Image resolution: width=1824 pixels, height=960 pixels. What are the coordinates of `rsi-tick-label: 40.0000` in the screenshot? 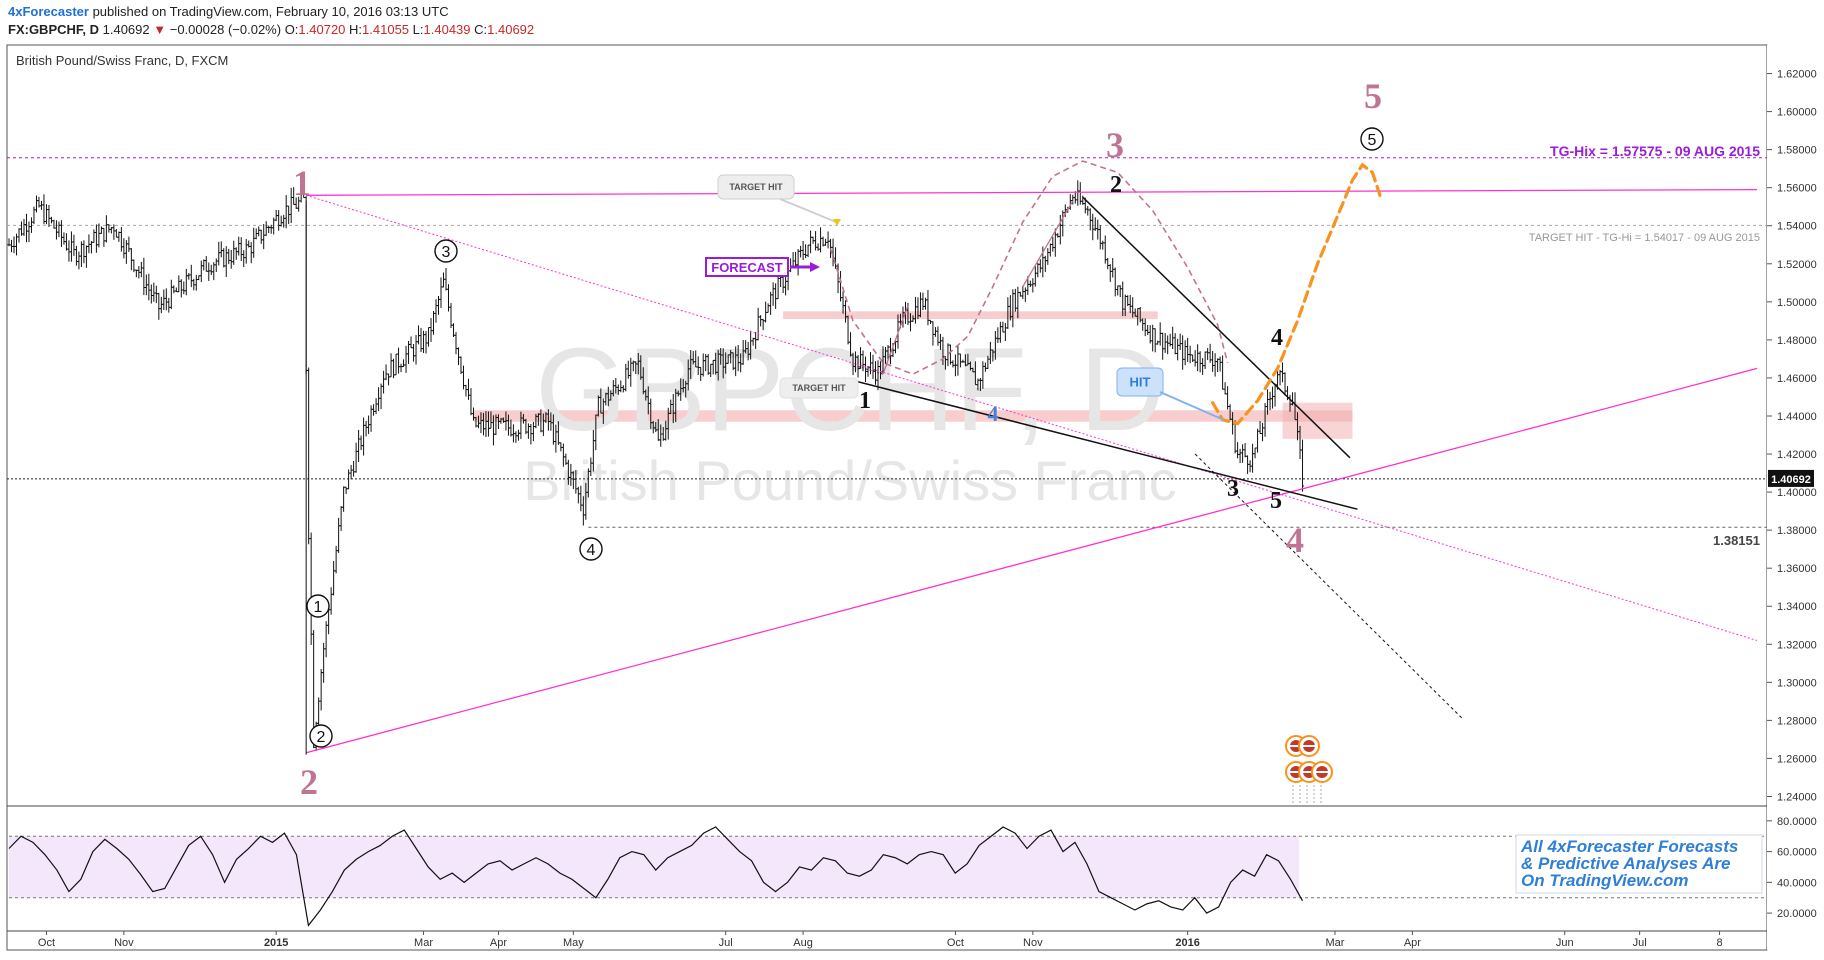 It's located at (1797, 883).